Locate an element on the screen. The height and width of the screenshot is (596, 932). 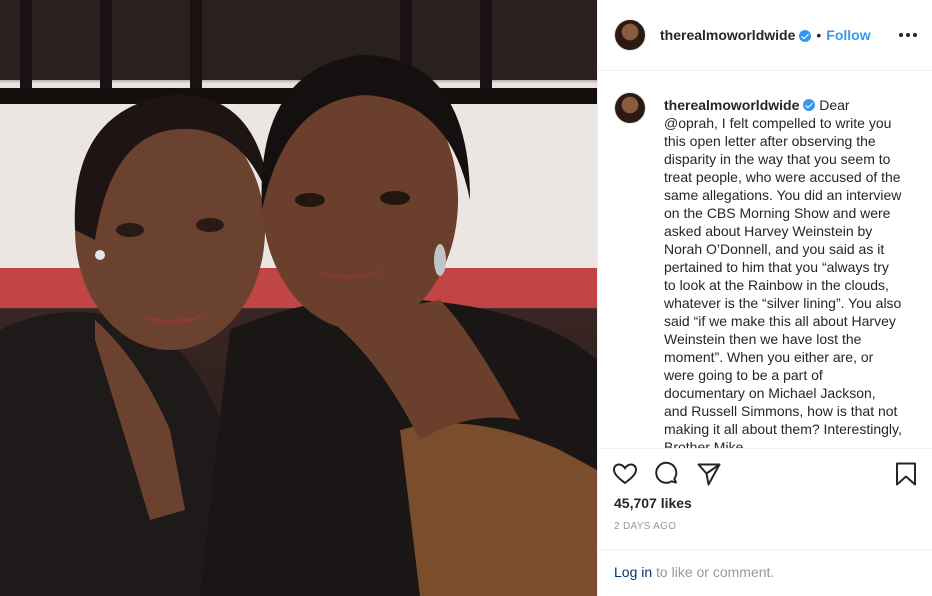
share-icon is located at coordinates (709, 474).